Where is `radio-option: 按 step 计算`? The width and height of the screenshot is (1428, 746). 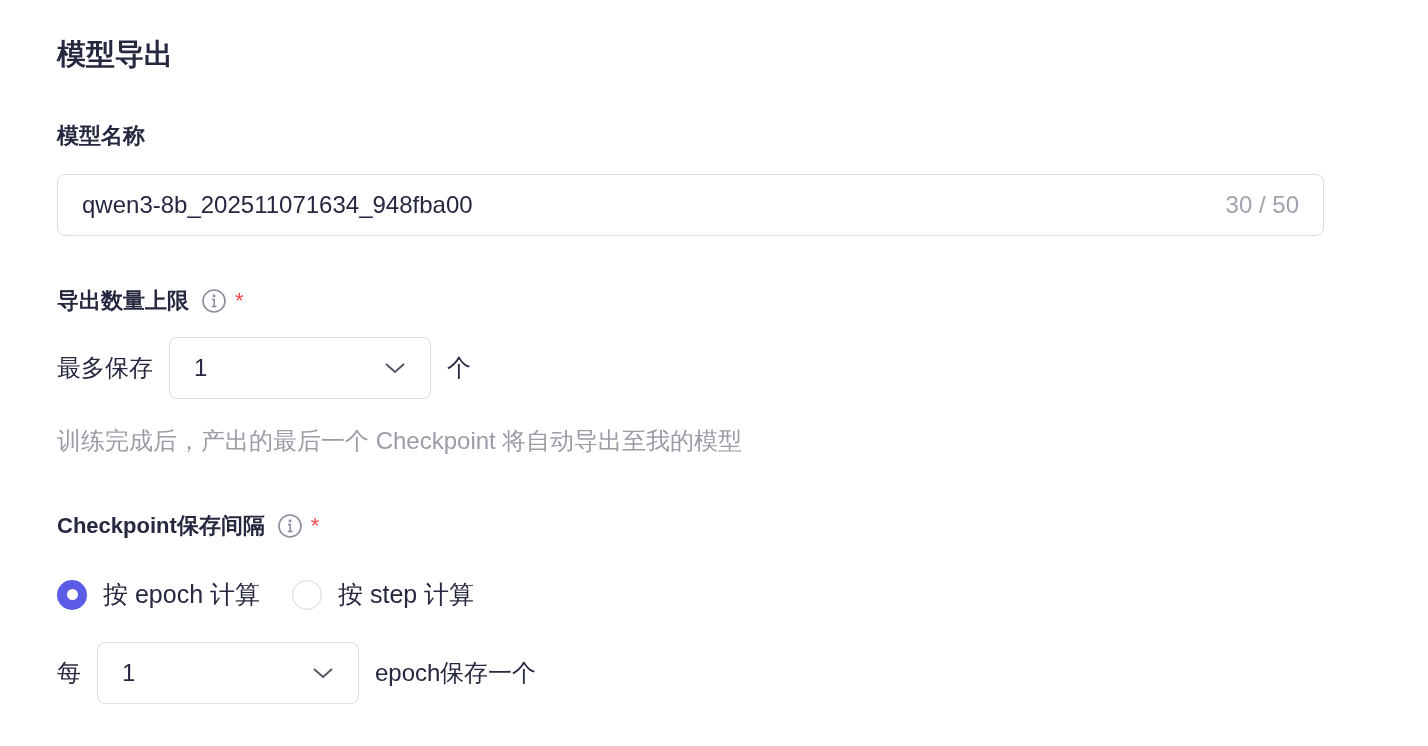
radio-option: 按 step 计算 is located at coordinates (383, 595).